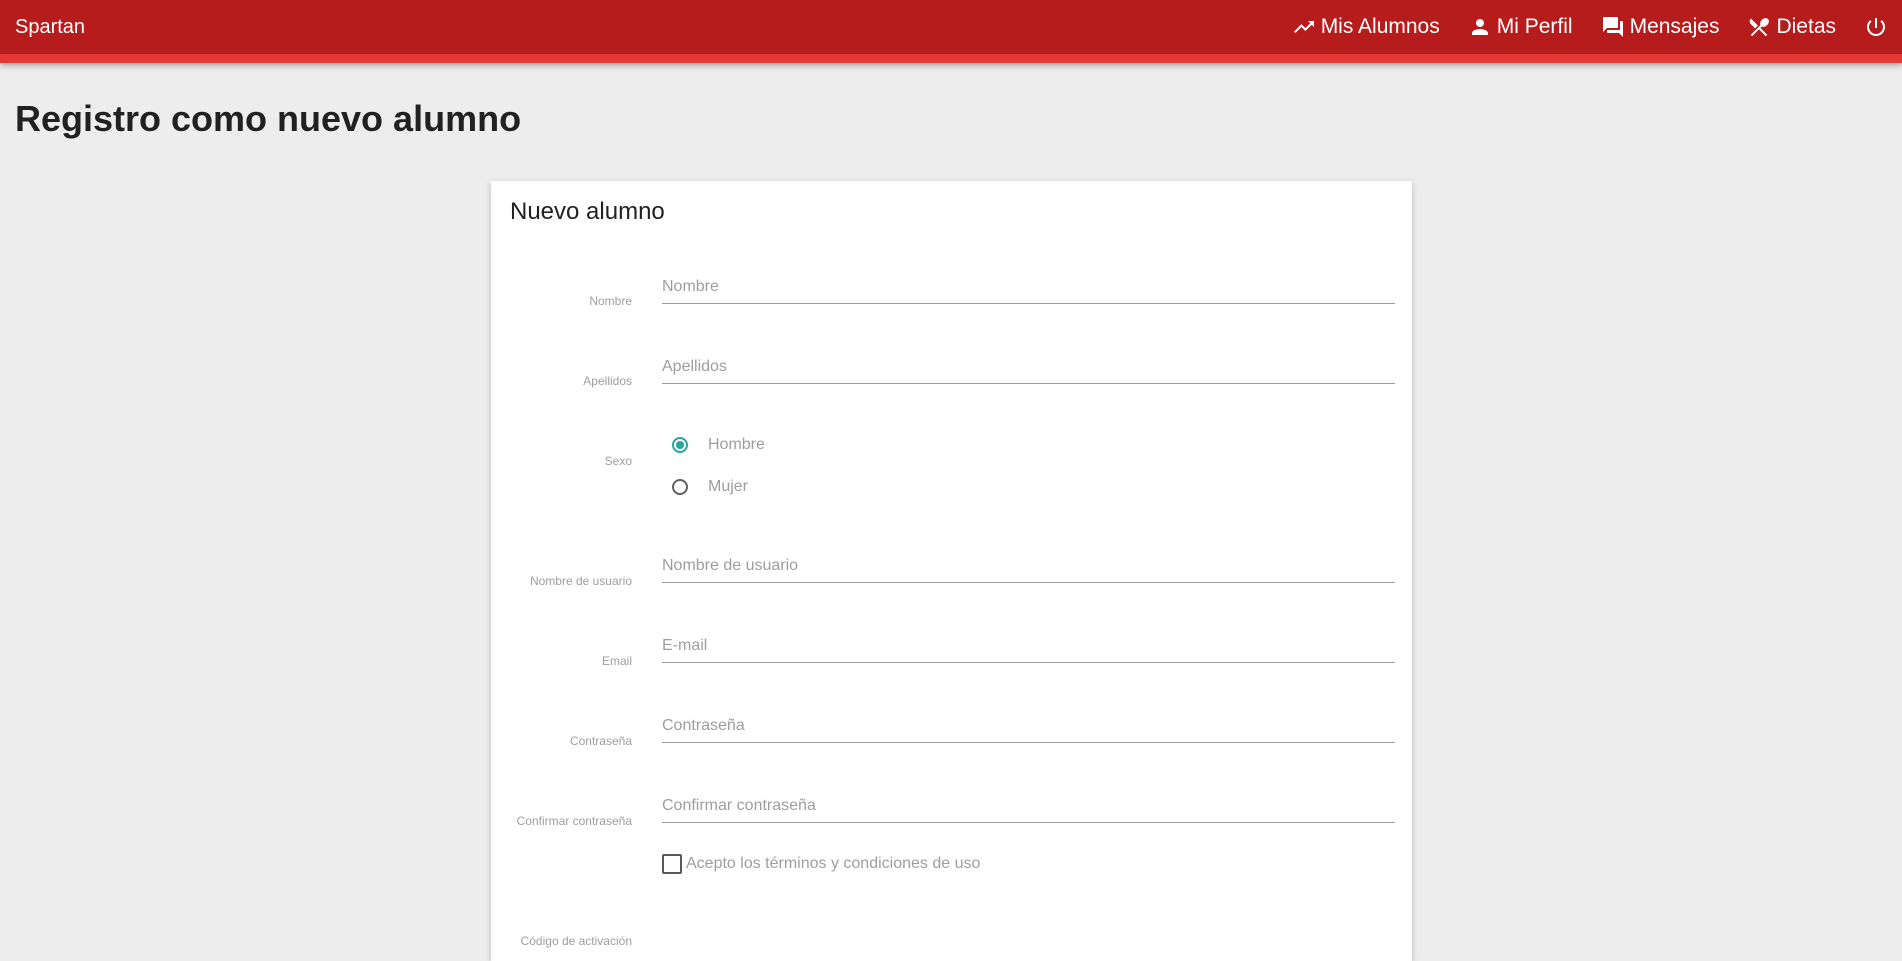  What do you see at coordinates (680, 445) in the screenshot?
I see `radio-circle-checked` at bounding box center [680, 445].